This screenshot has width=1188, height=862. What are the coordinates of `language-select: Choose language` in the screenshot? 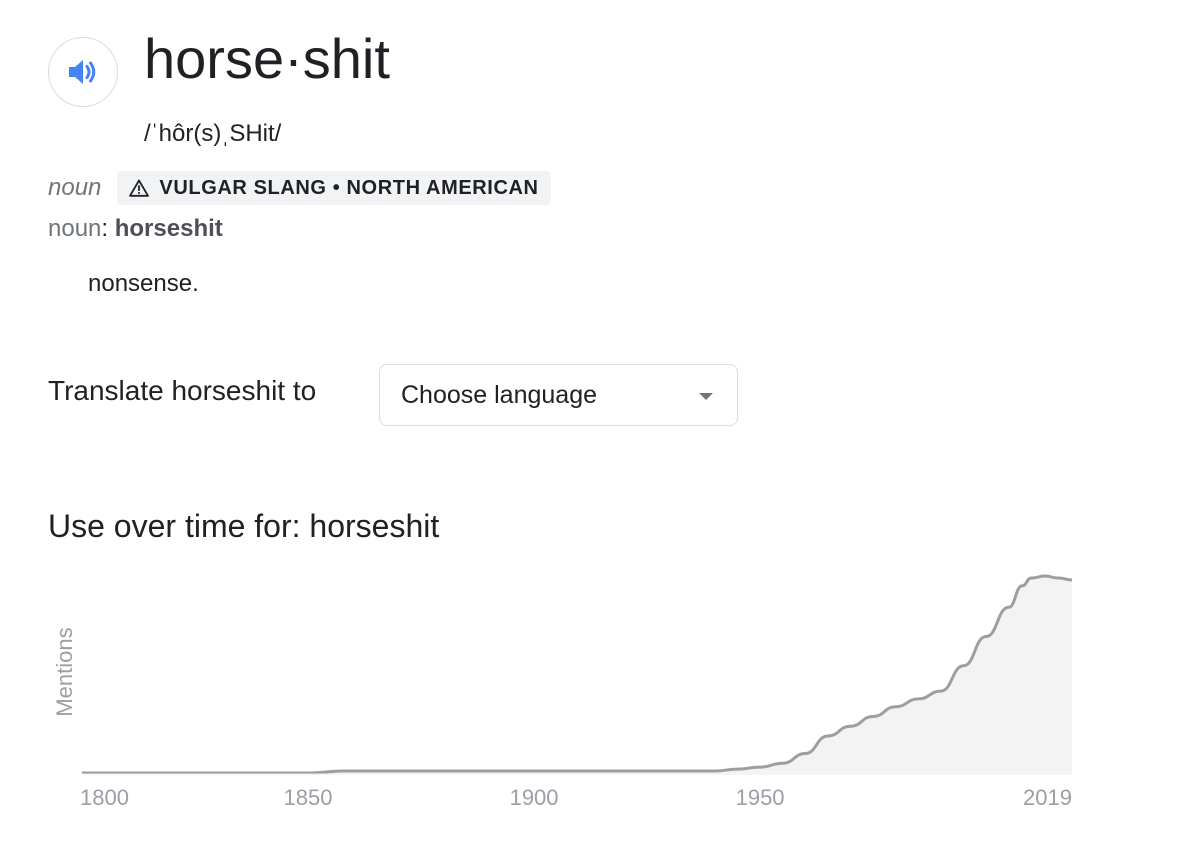 It's located at (558, 395).